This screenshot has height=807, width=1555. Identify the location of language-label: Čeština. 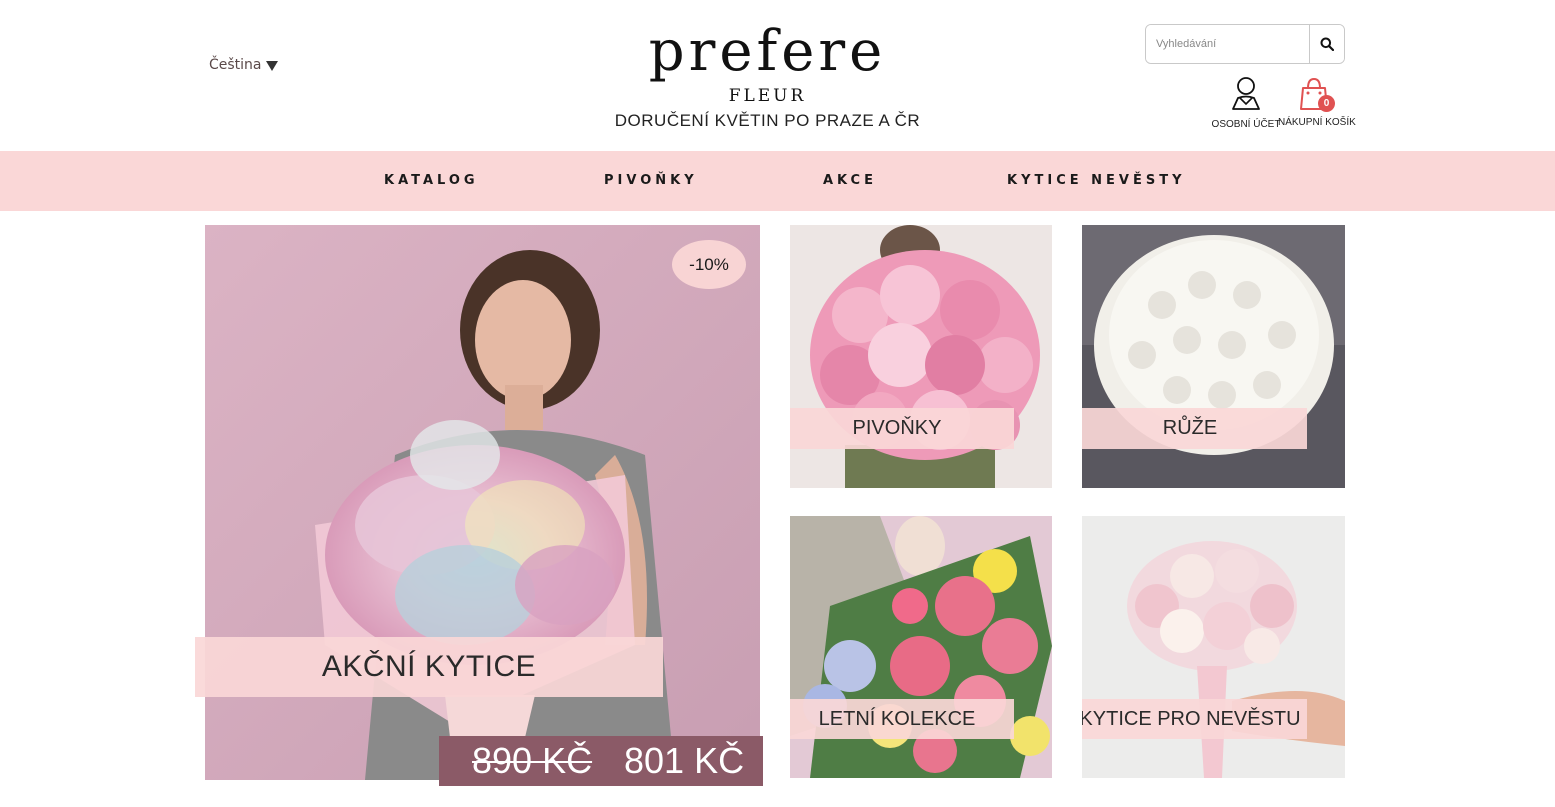
(235, 65).